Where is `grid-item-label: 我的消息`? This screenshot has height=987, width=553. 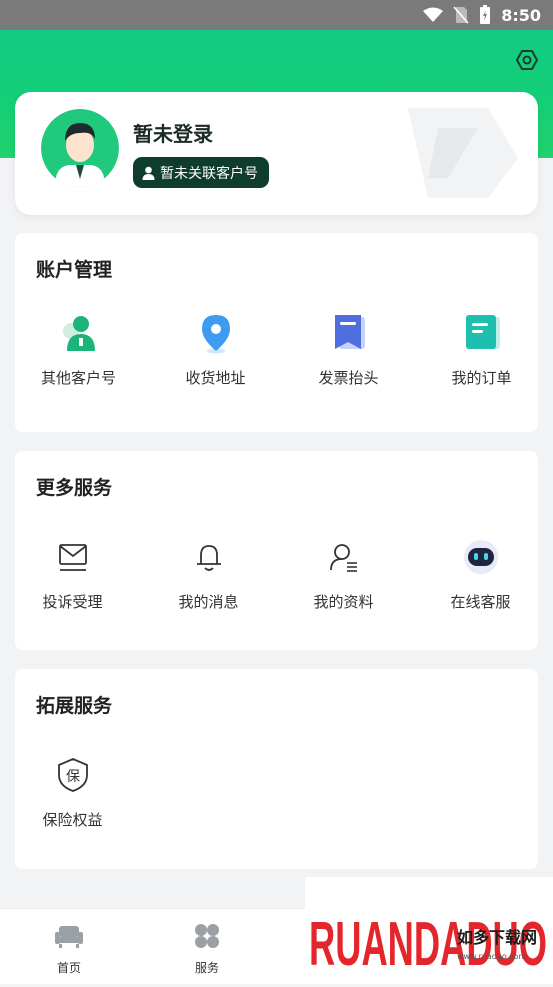
grid-item-label: 我的消息 is located at coordinates (208, 602).